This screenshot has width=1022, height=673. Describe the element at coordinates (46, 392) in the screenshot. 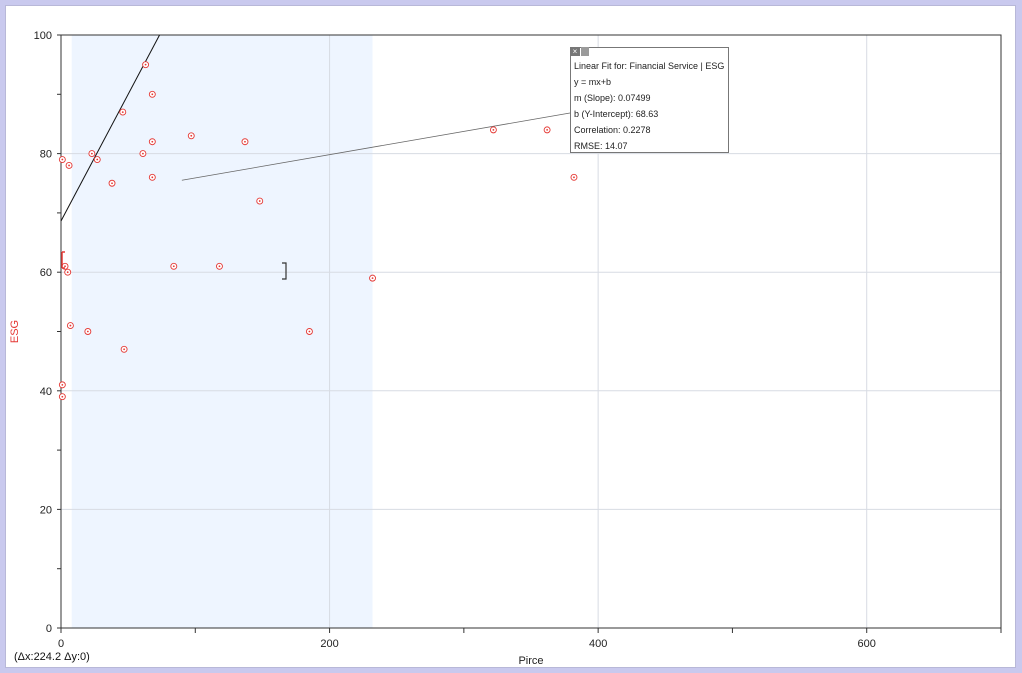

I see `y-tick-label: 40` at that location.